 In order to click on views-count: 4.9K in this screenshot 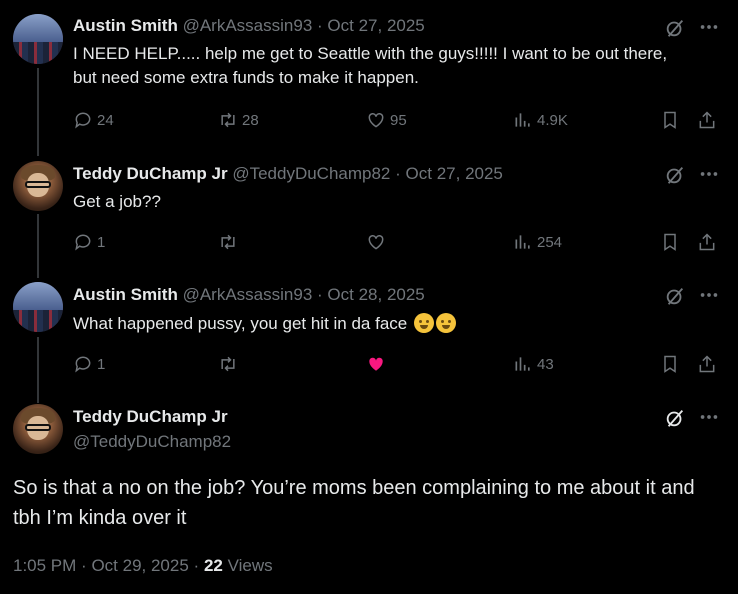, I will do `click(552, 120)`.